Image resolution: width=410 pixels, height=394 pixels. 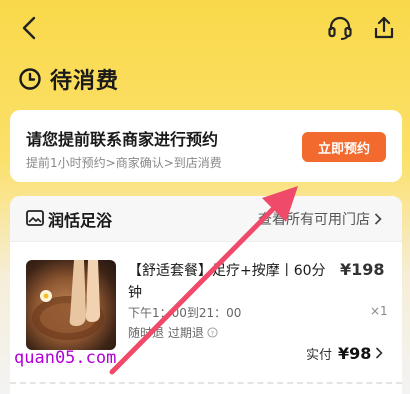 What do you see at coordinates (206, 383) in the screenshot?
I see `divider` at bounding box center [206, 383].